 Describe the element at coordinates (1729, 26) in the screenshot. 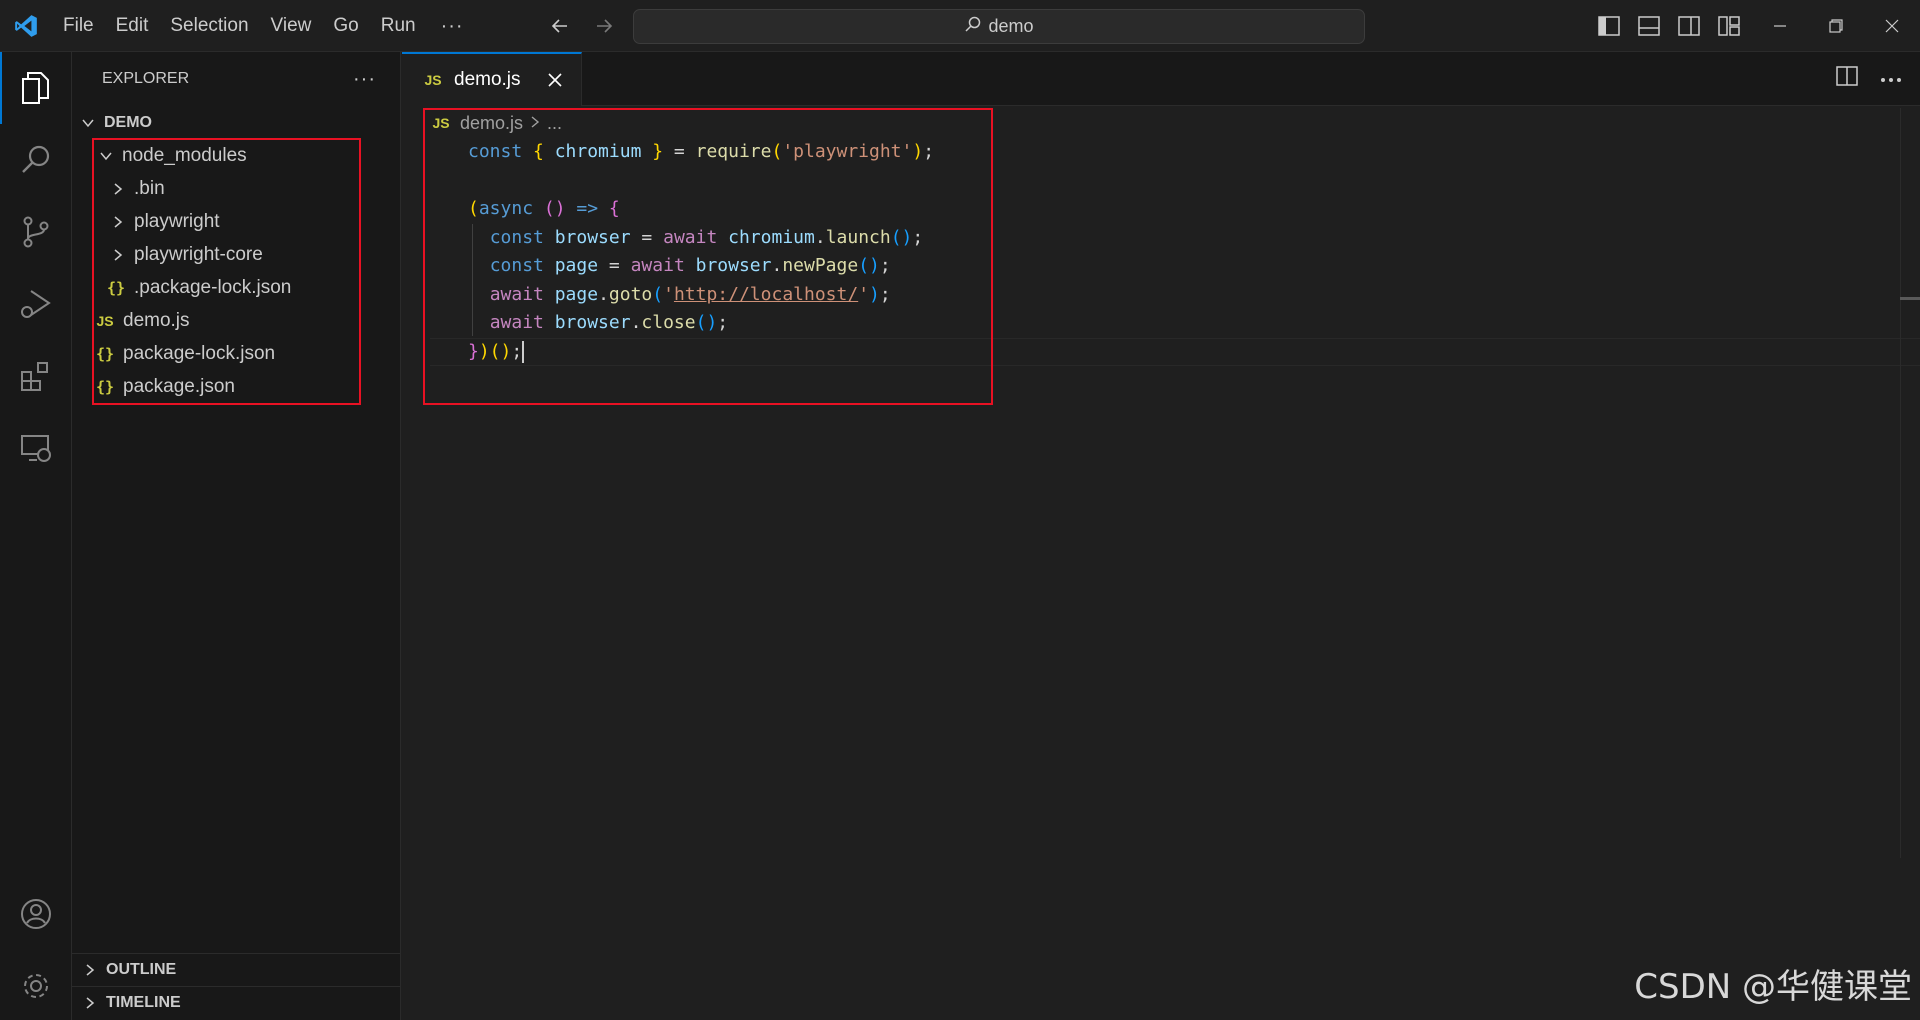

I see `customize-layout-icon` at that location.